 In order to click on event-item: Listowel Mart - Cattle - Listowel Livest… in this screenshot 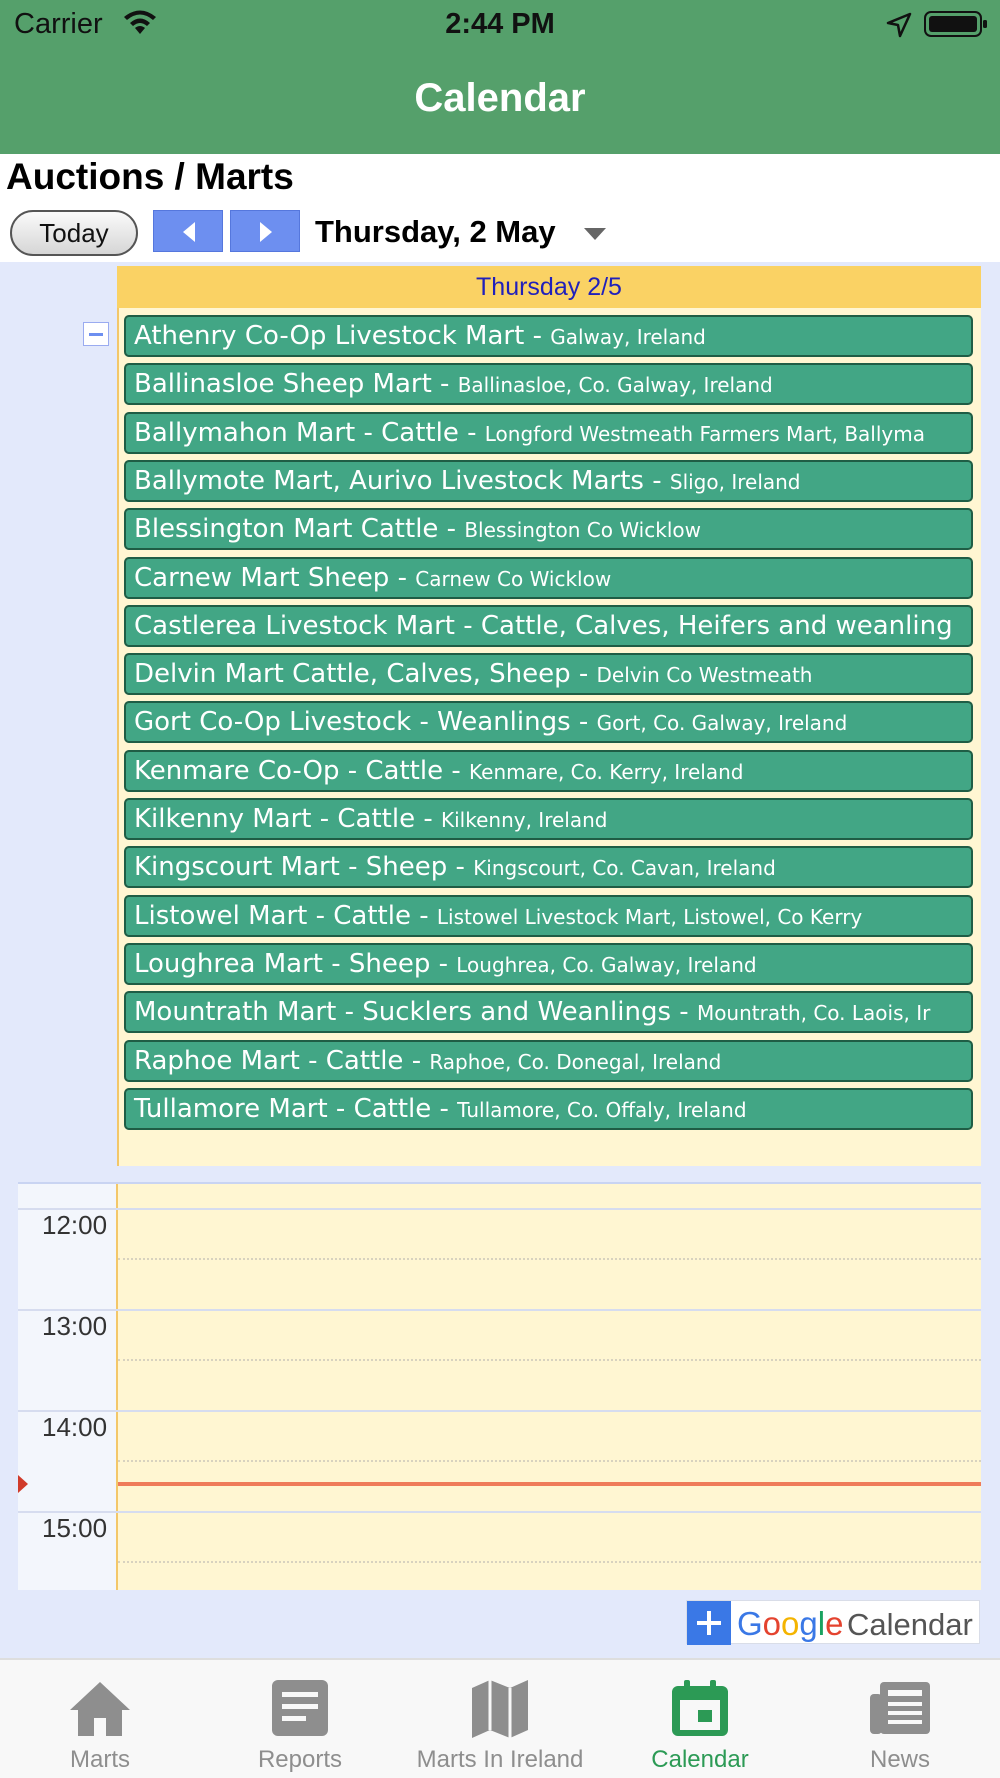, I will do `click(548, 915)`.